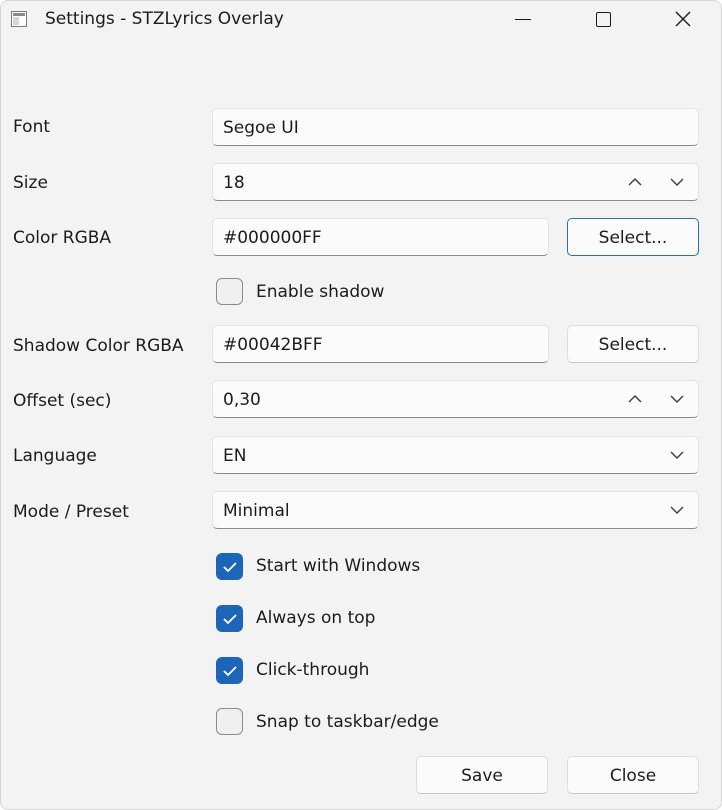  What do you see at coordinates (229, 721) in the screenshot?
I see `snap-to-taskbar-checkbox` at bounding box center [229, 721].